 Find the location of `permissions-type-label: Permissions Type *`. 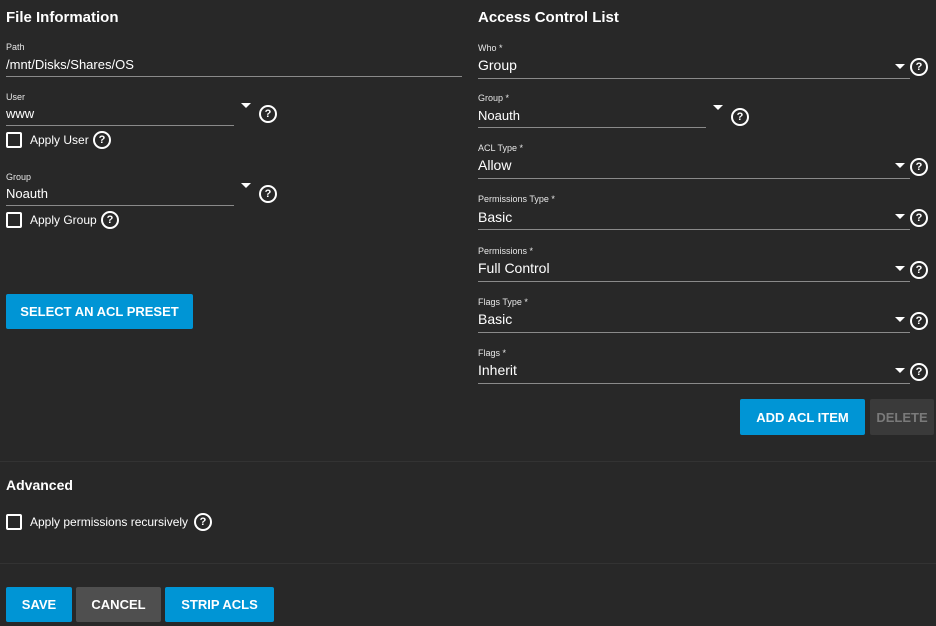

permissions-type-label: Permissions Type * is located at coordinates (516, 199).